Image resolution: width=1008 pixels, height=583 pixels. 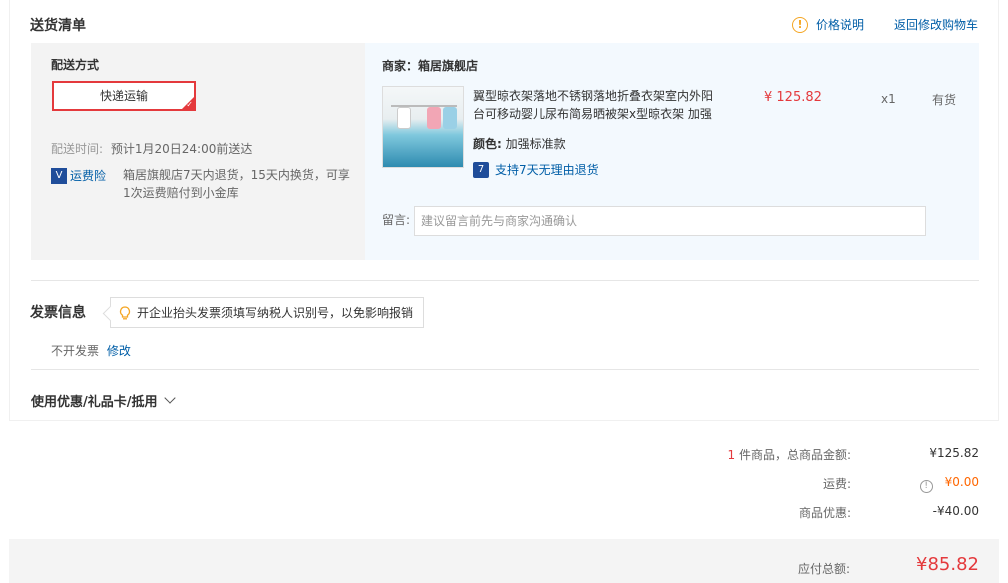 I want to click on merchant-name: 商家：箱居旗舰店, so click(x=430, y=66).